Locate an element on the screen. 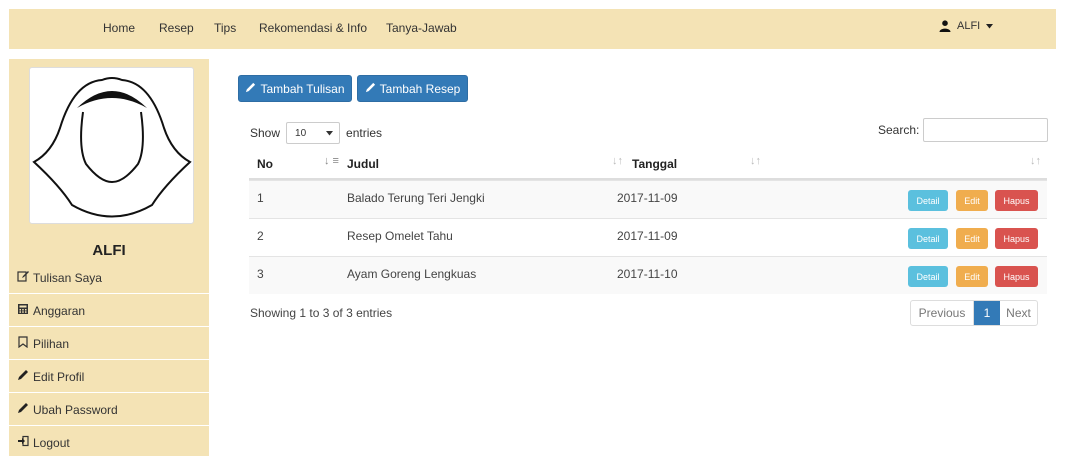  pagination: Previous 1 Next is located at coordinates (974, 313).